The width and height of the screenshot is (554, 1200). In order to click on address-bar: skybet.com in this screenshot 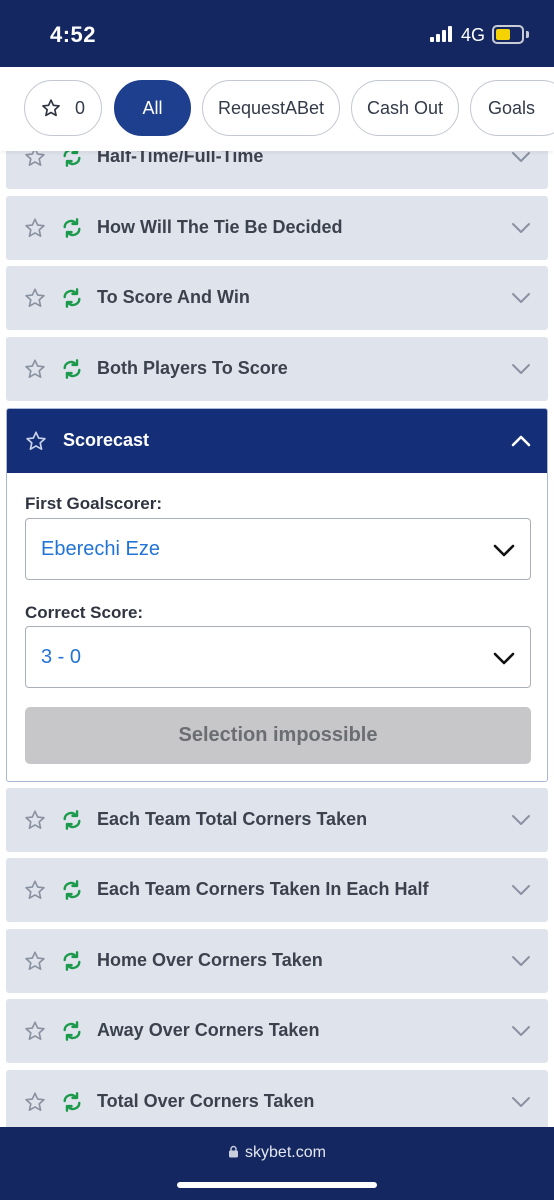, I will do `click(277, 1153)`.